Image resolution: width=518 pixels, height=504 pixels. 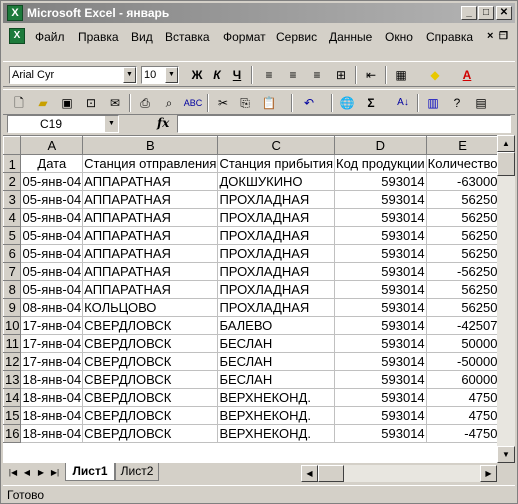 I want to click on excel-app-icon: X, so click(x=15, y=13).